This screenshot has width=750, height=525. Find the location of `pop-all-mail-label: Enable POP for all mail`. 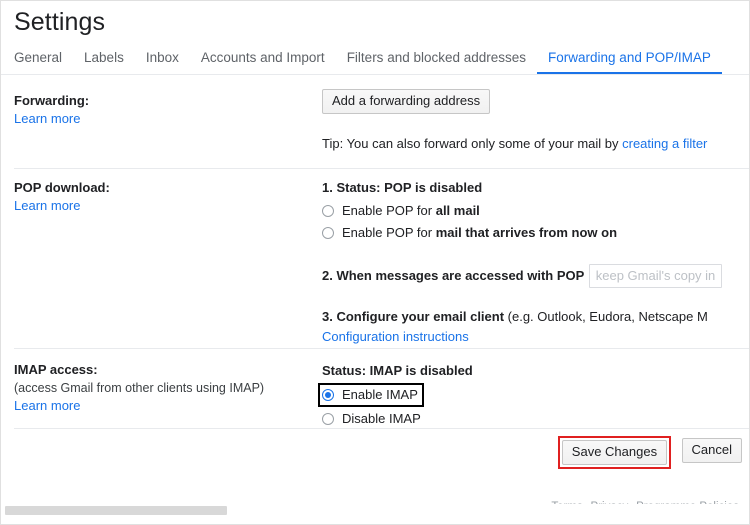

pop-all-mail-label: Enable POP for all mail is located at coordinates (411, 210).